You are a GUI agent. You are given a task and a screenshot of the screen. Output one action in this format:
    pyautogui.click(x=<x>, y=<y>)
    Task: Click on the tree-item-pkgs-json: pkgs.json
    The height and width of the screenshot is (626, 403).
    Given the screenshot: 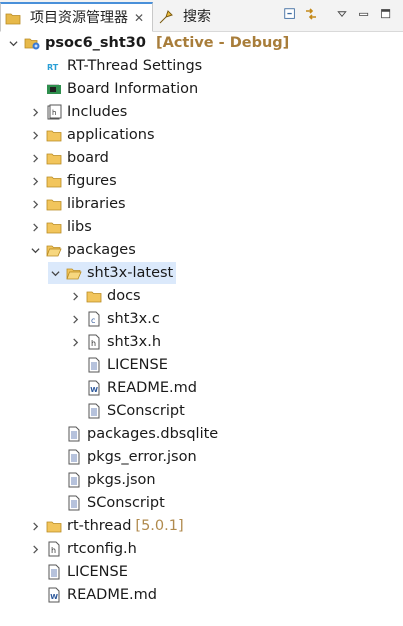 What is the action you would take?
    pyautogui.click(x=102, y=480)
    